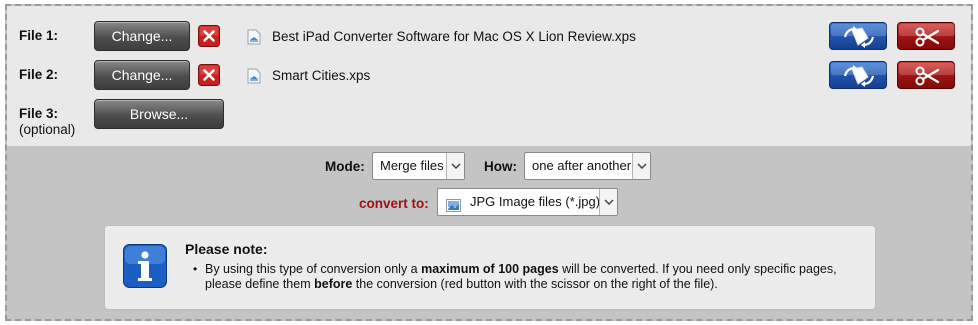 The width and height of the screenshot is (978, 325). Describe the element at coordinates (39, 35) in the screenshot. I see `file-1-label: File 1:` at that location.